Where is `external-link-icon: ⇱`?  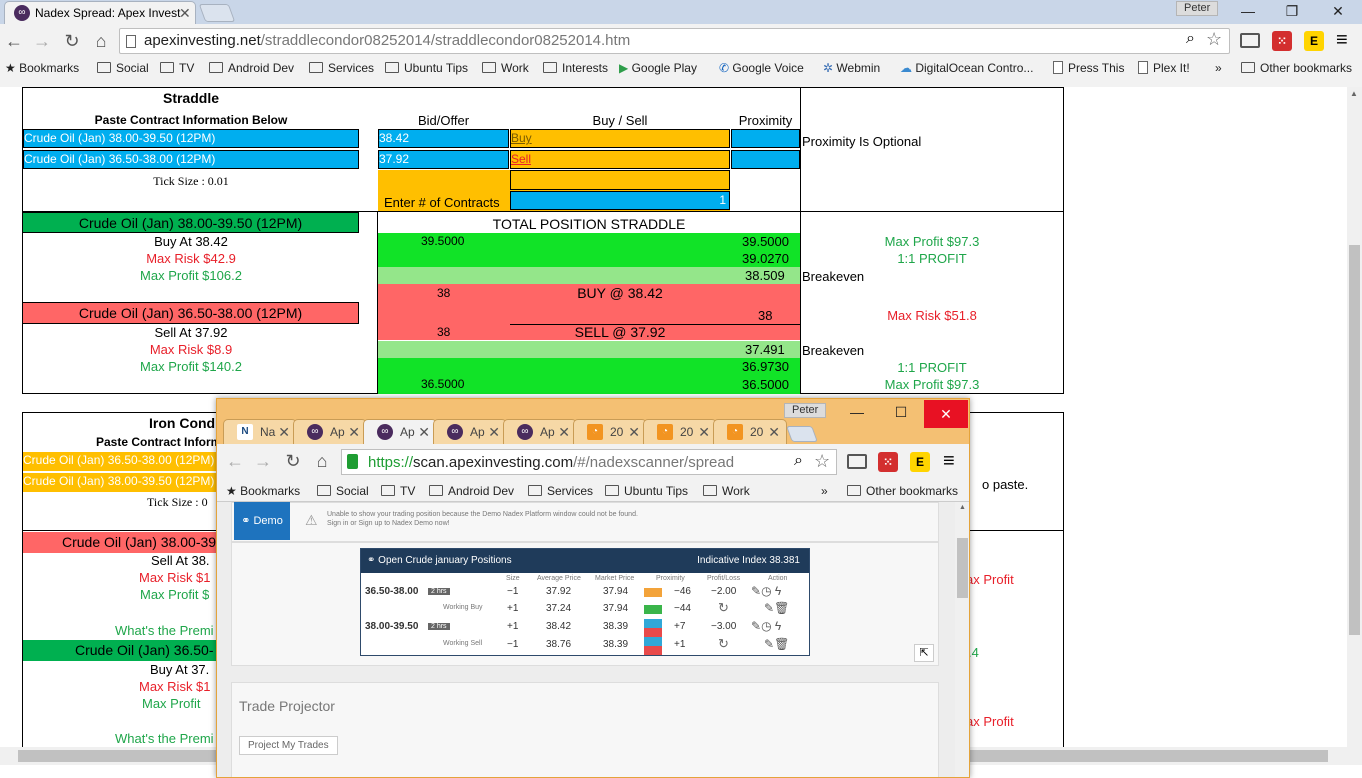 external-link-icon: ⇱ is located at coordinates (924, 653).